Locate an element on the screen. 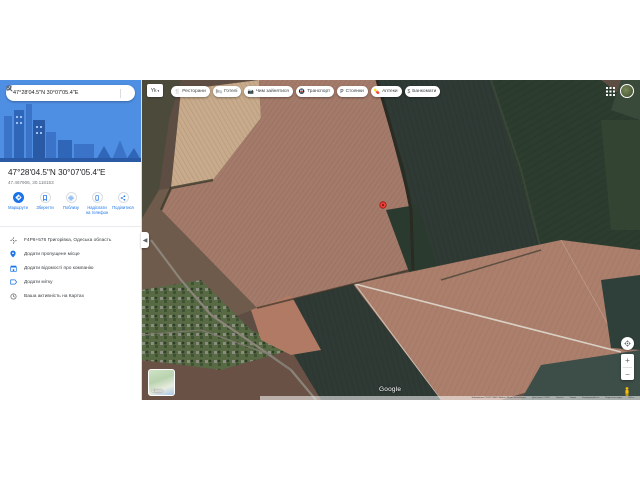  directions-button: Маршрути is located at coordinates (18, 201).